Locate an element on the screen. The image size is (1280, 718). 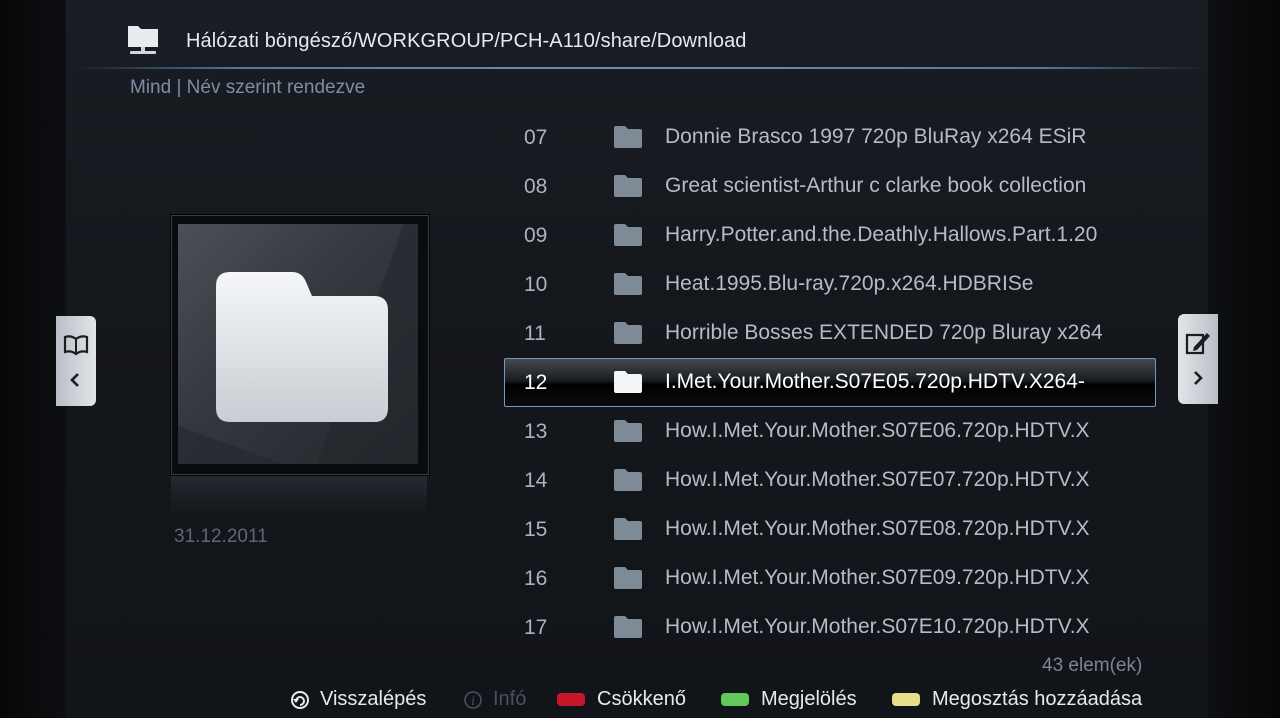
file-name: I.Met.Your.Mother.S07E05.720p.HDTV.X264- is located at coordinates (875, 381).